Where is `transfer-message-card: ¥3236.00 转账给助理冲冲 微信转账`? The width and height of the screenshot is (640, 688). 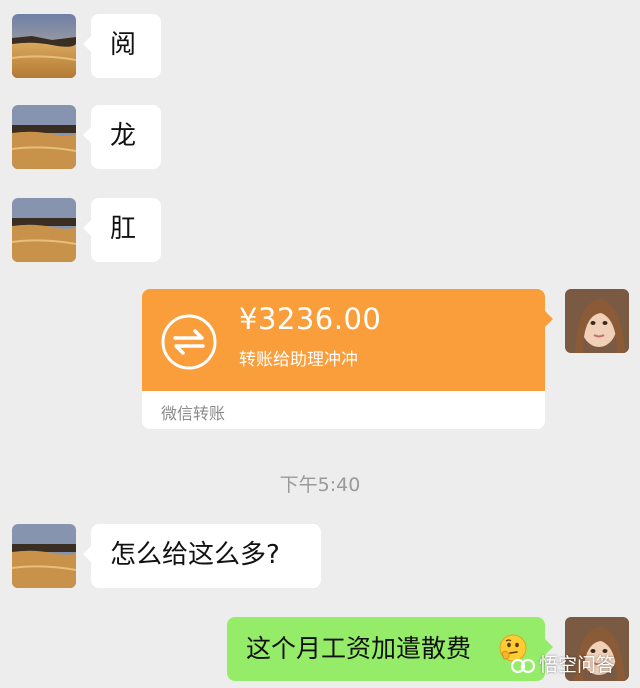
transfer-message-card: ¥3236.00 转账给助理冲冲 微信转账 is located at coordinates (347, 359).